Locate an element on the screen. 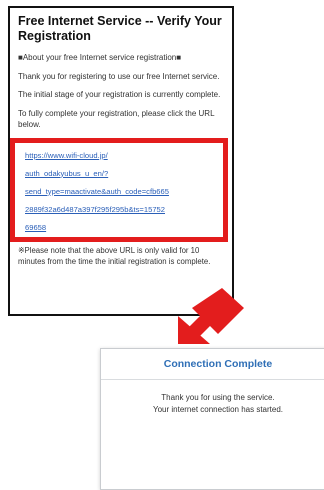 The image size is (324, 490). url-line: auth_odakyubus_u_en/? is located at coordinates (67, 173).